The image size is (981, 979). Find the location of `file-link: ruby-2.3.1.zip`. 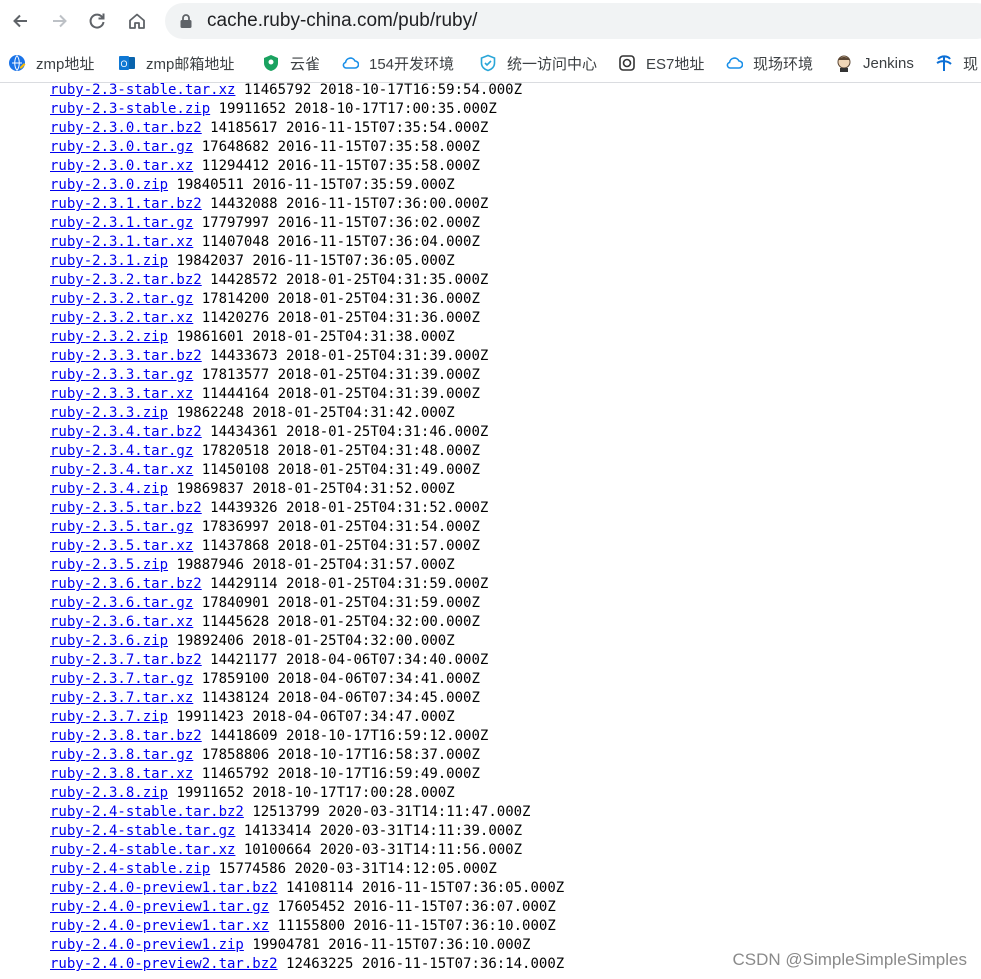

file-link: ruby-2.3.1.zip is located at coordinates (109, 261).